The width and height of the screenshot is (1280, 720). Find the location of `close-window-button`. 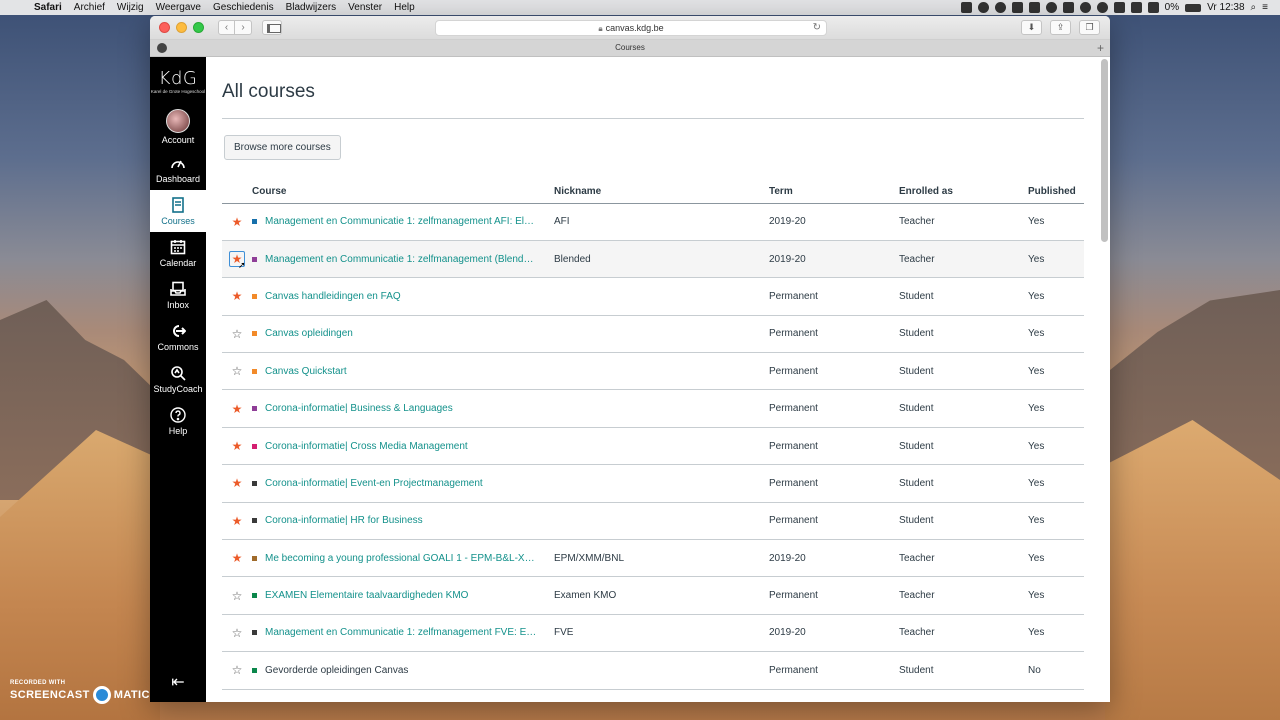

close-window-button is located at coordinates (164, 27).